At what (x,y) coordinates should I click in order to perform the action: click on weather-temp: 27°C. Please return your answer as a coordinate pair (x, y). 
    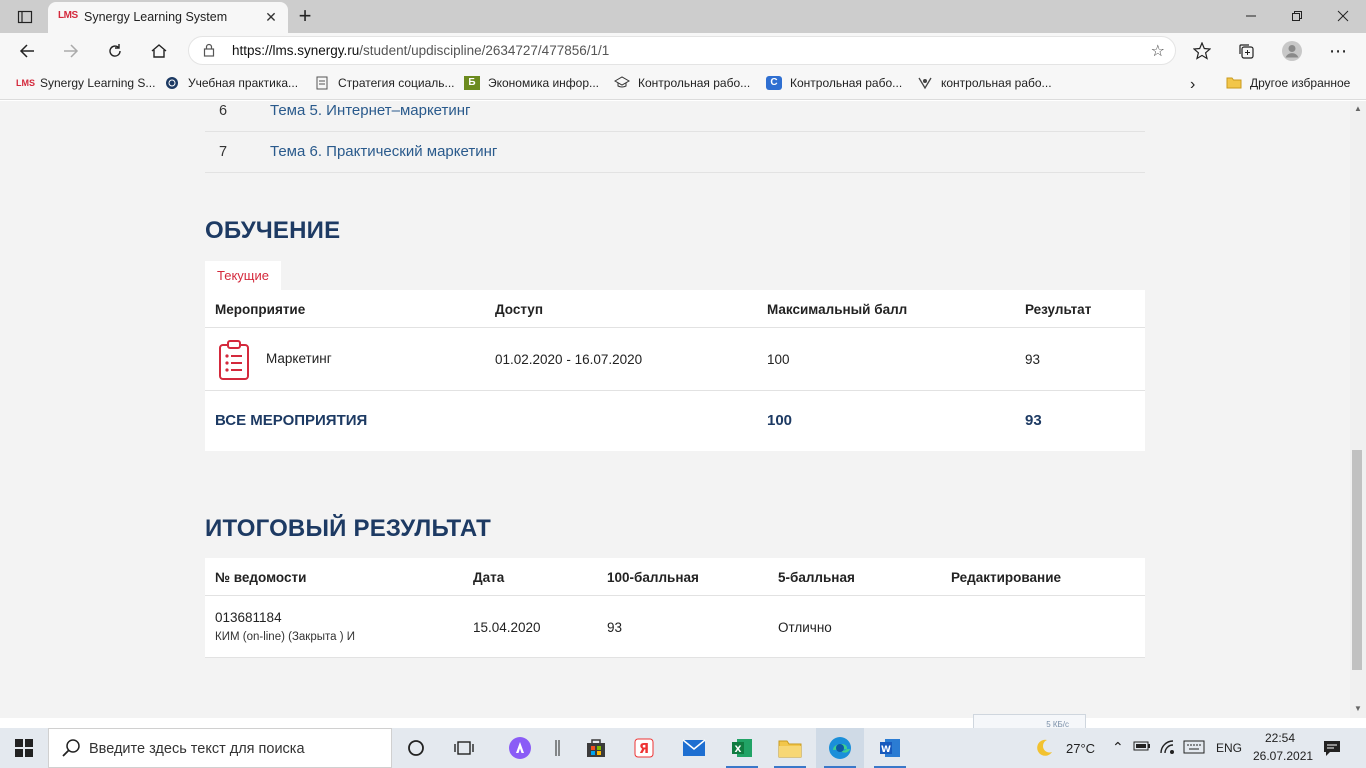
    Looking at the image, I should click on (1080, 748).